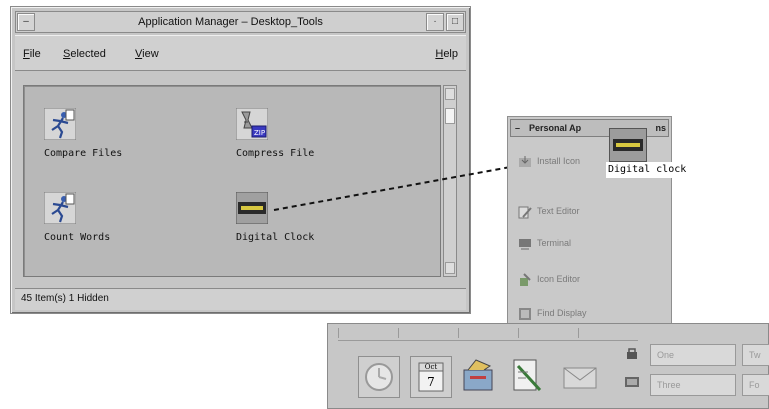 This screenshot has width=769, height=409. I want to click on subpanel-arrows-row, so click(488, 334).